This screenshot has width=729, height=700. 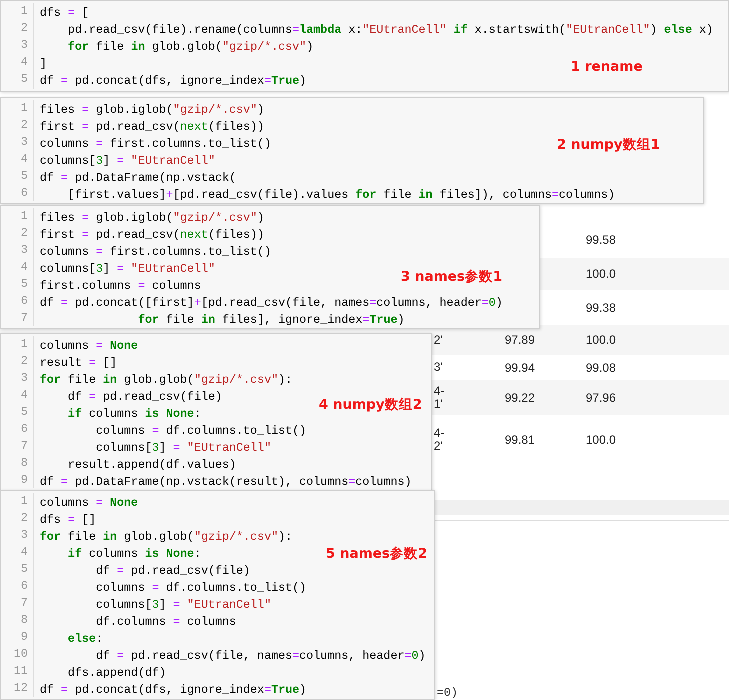 What do you see at coordinates (138, 178) in the screenshot?
I see `code-line: df = pd.DataFrame(np.vstack(` at bounding box center [138, 178].